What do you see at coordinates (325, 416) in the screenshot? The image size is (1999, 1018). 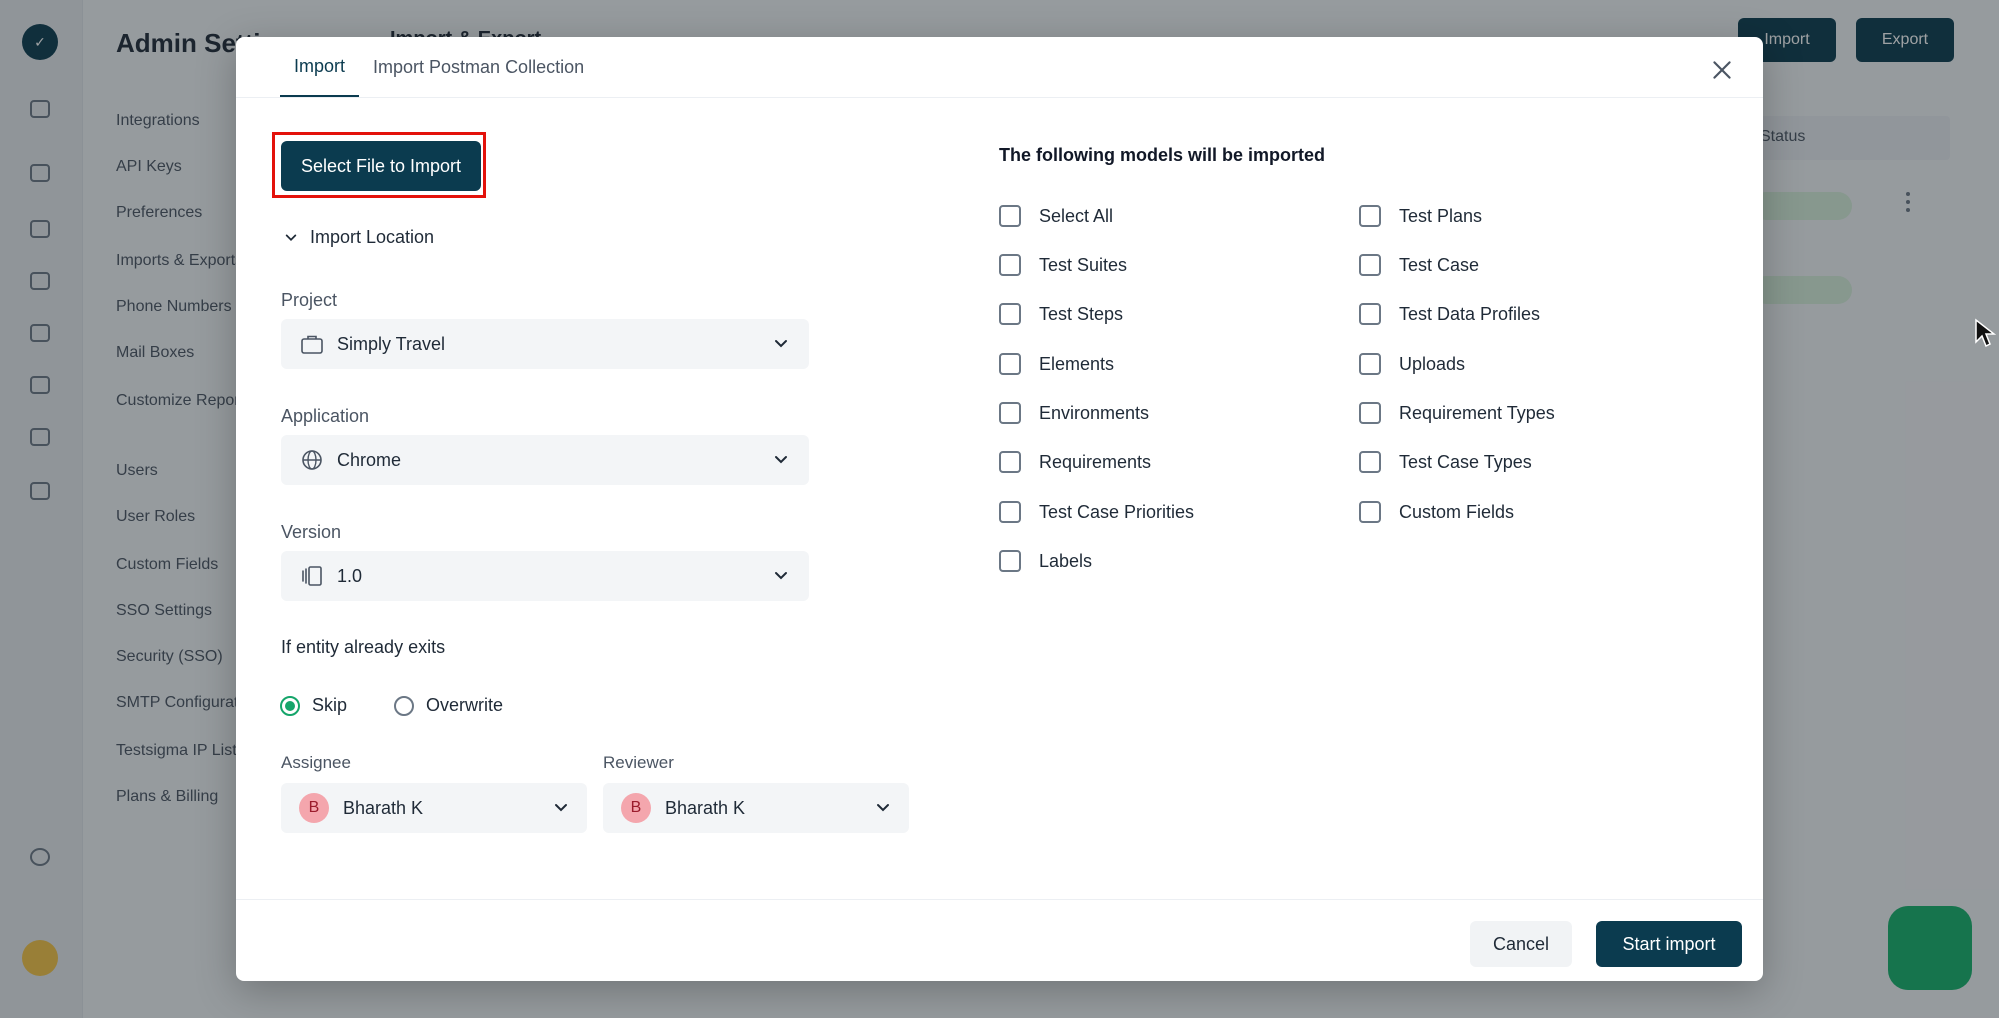 I see `application-label: Application` at bounding box center [325, 416].